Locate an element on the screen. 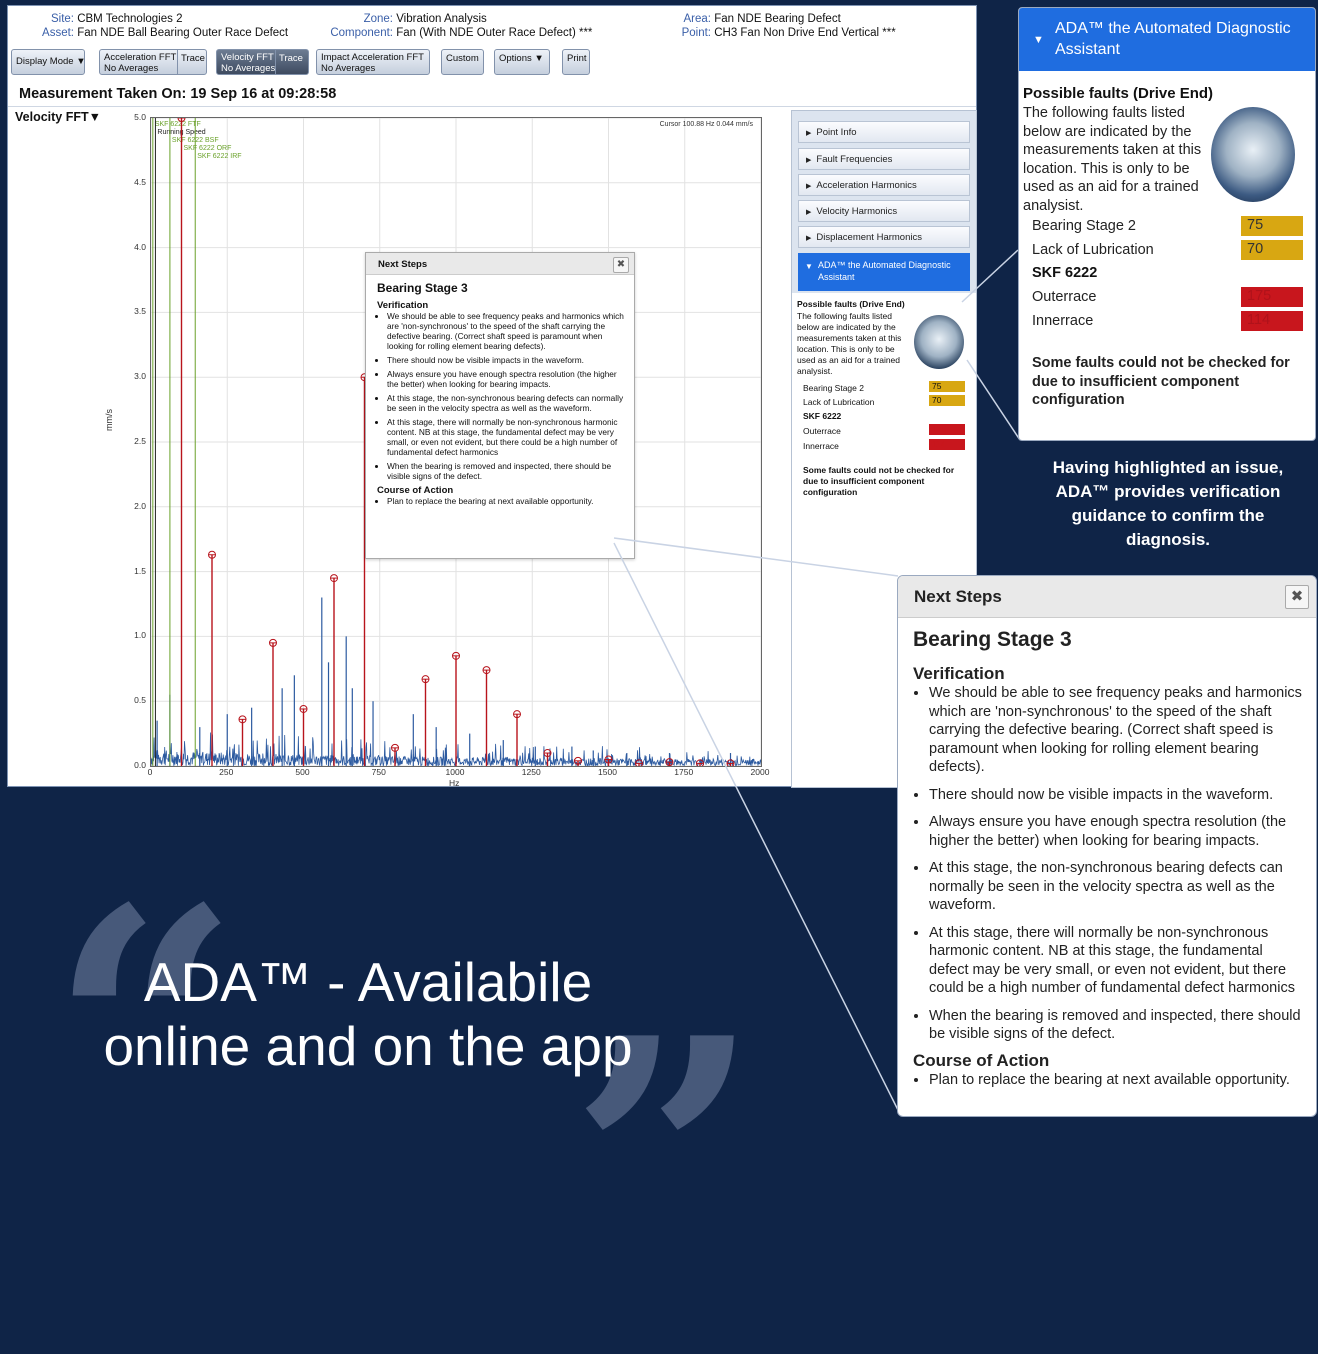 Image resolution: width=1318 pixels, height=1354 pixels. fault-frequencies-accordion: ▶ Fault Frequencies is located at coordinates (884, 159).